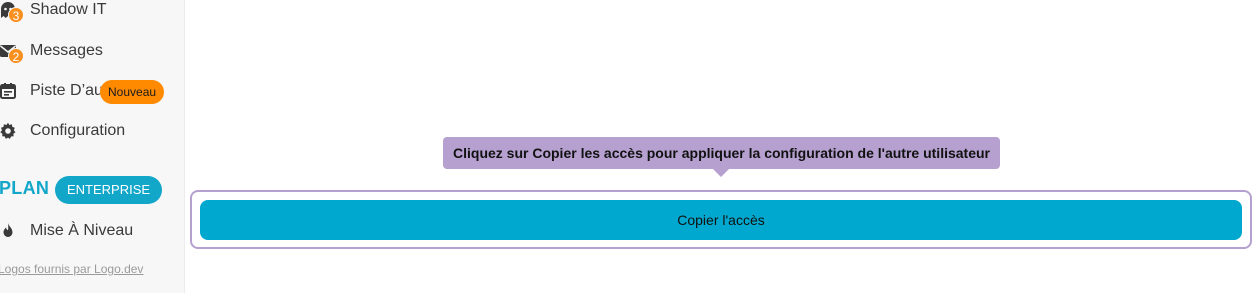  I want to click on sidebar-item-configuration: Configuration, so click(92, 131).